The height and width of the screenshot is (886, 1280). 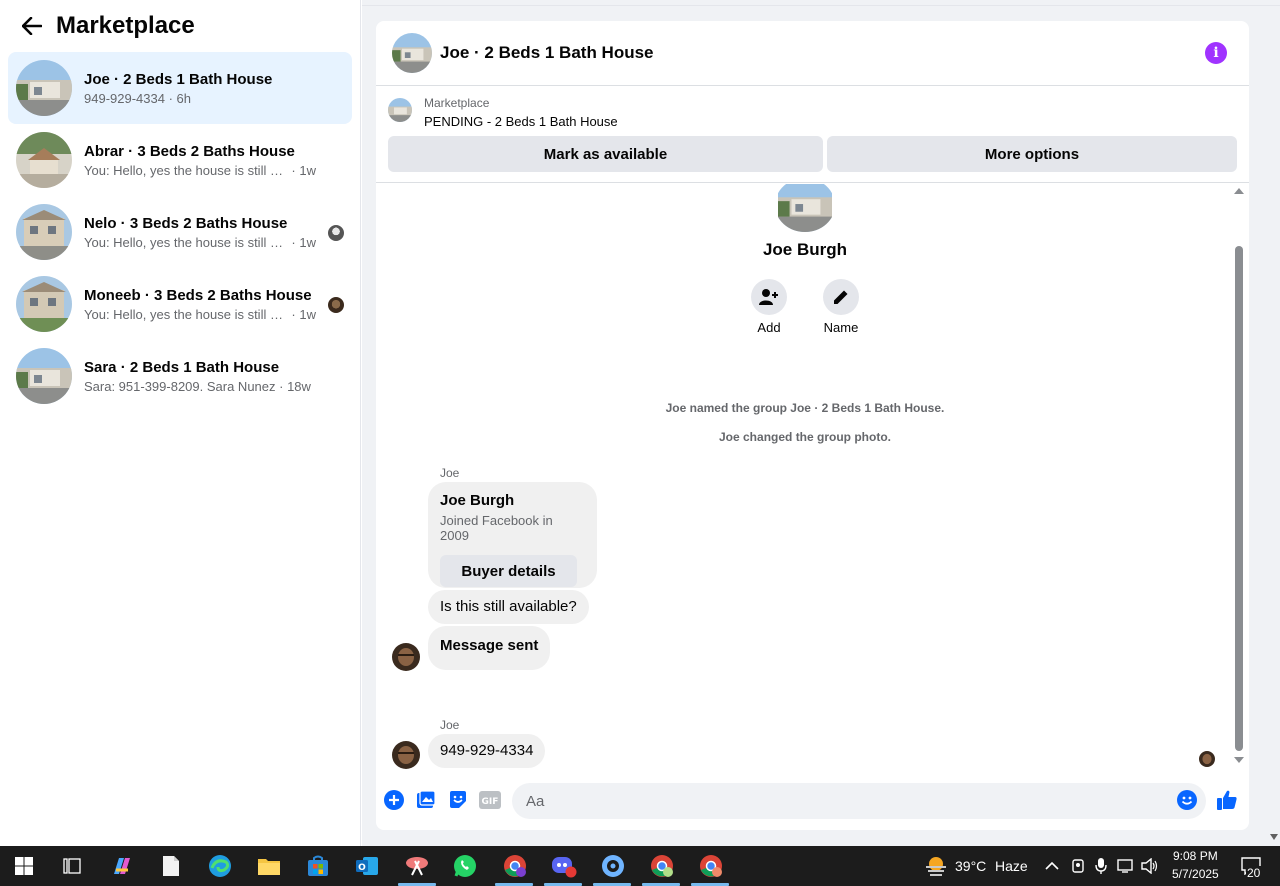 What do you see at coordinates (412, 53) in the screenshot?
I see `chat-thumbnail` at bounding box center [412, 53].